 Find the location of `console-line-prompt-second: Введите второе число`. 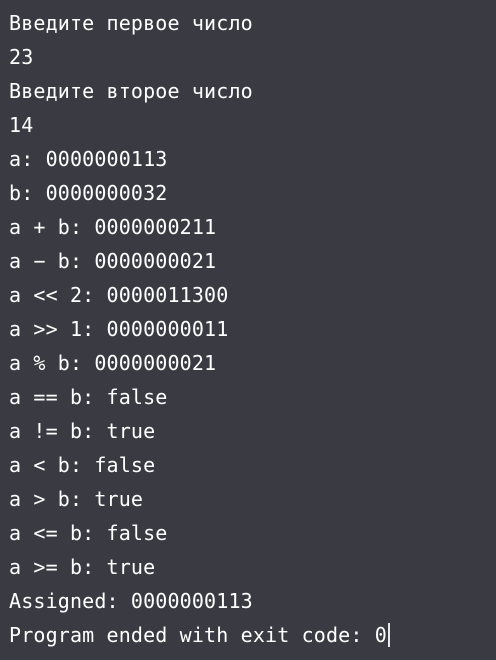

console-line-prompt-second: Введите второе число is located at coordinates (131, 91).